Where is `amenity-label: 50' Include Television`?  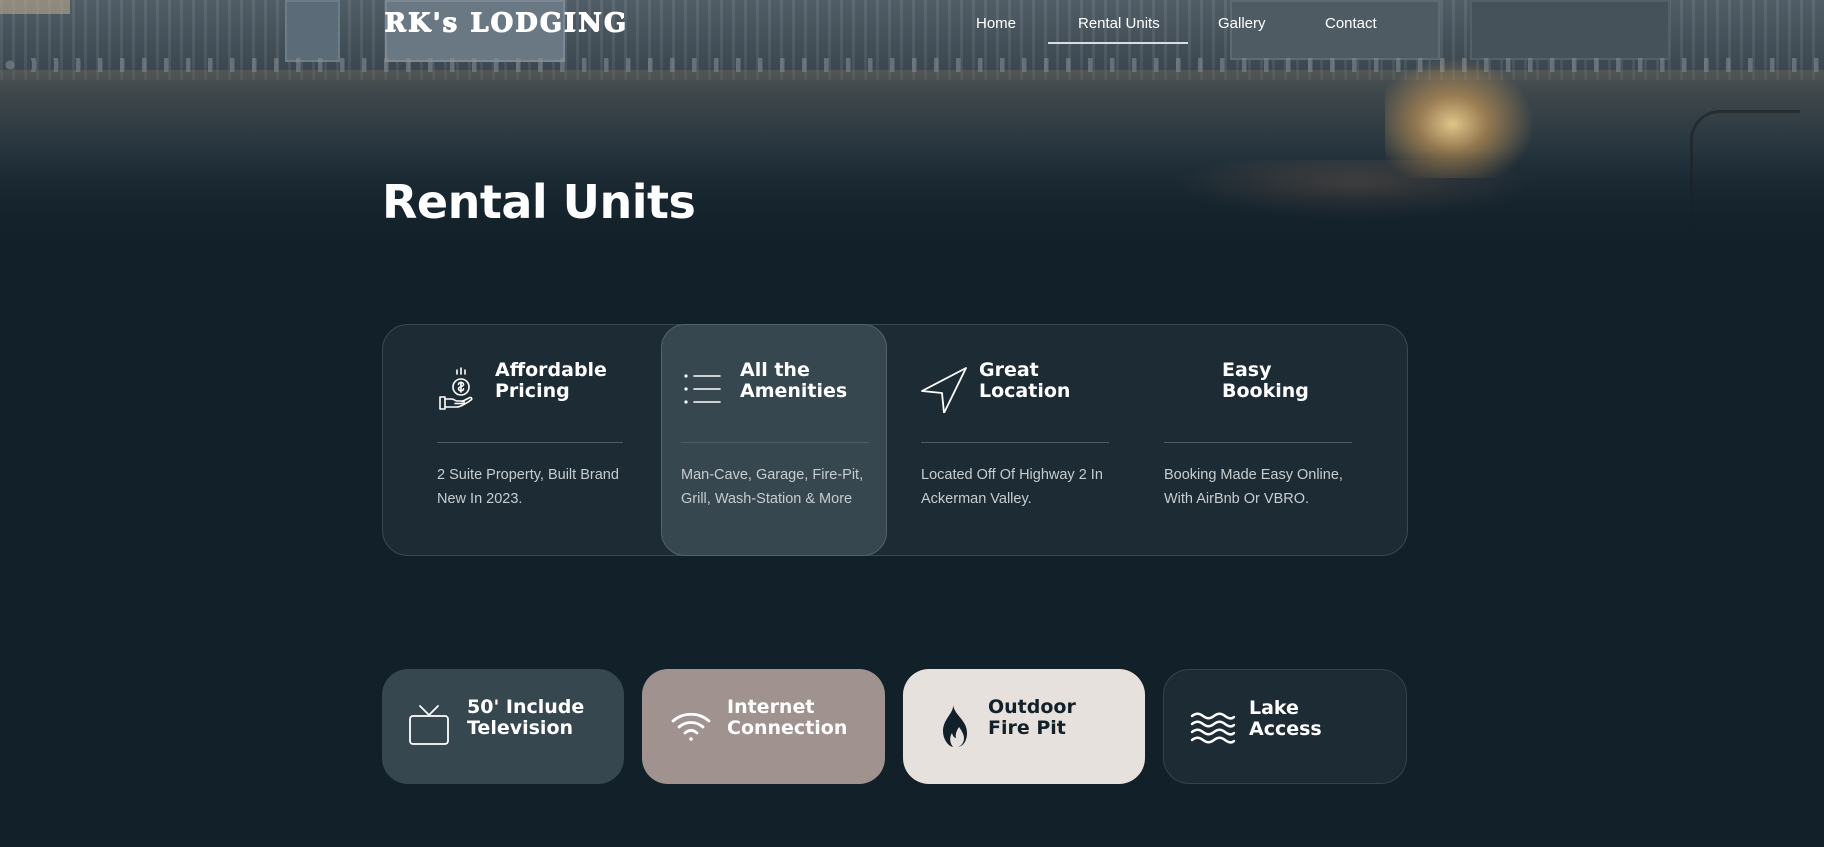 amenity-label: 50' Include Television is located at coordinates (526, 717).